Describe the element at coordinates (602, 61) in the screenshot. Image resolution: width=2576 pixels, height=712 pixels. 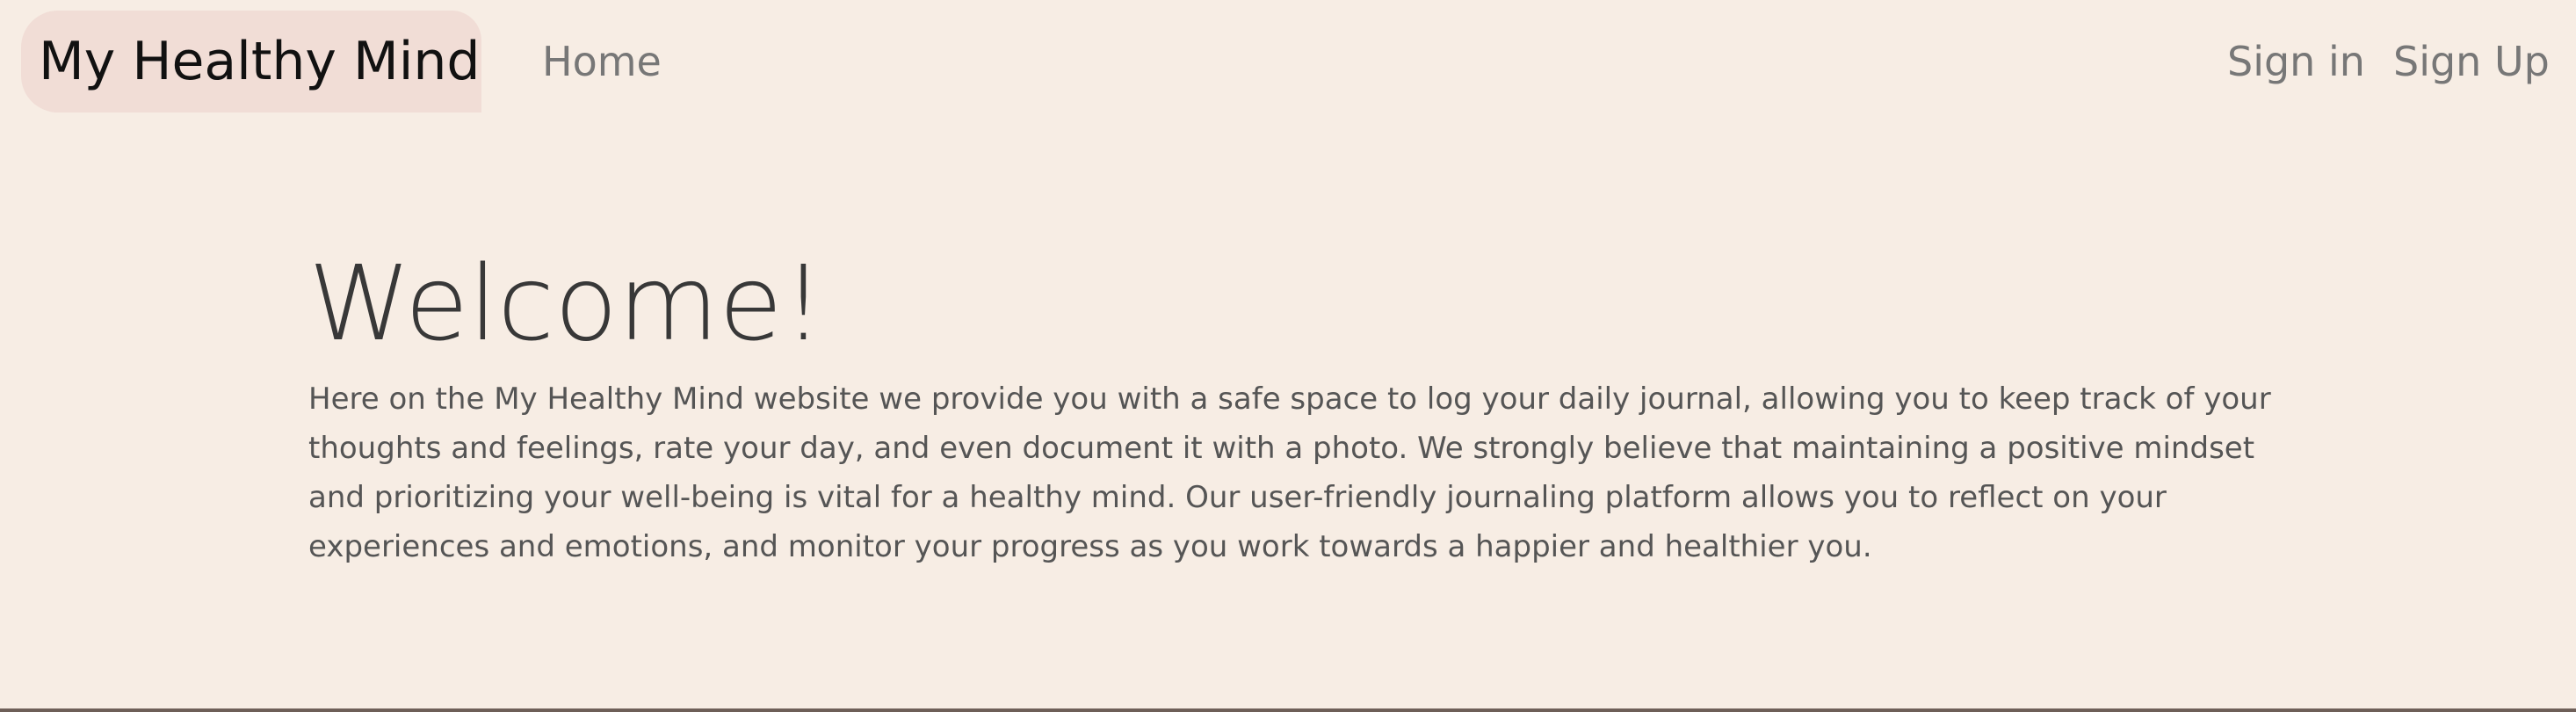
I see `nav-home-link: Home` at that location.